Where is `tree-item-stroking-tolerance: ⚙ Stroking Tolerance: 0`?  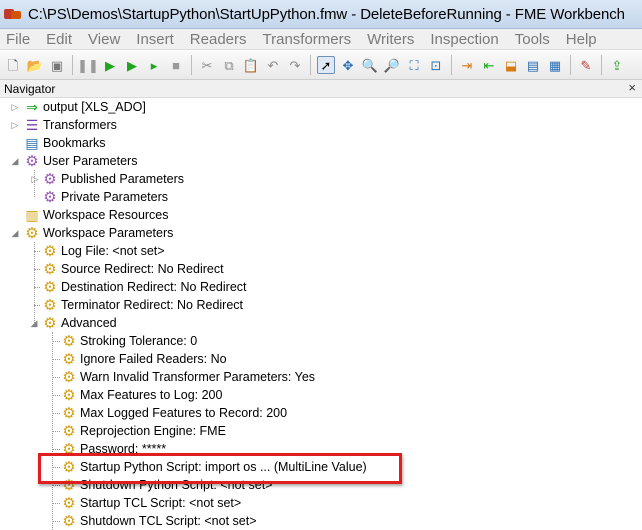 tree-item-stroking-tolerance: ⚙ Stroking Tolerance: 0 is located at coordinates (129, 341).